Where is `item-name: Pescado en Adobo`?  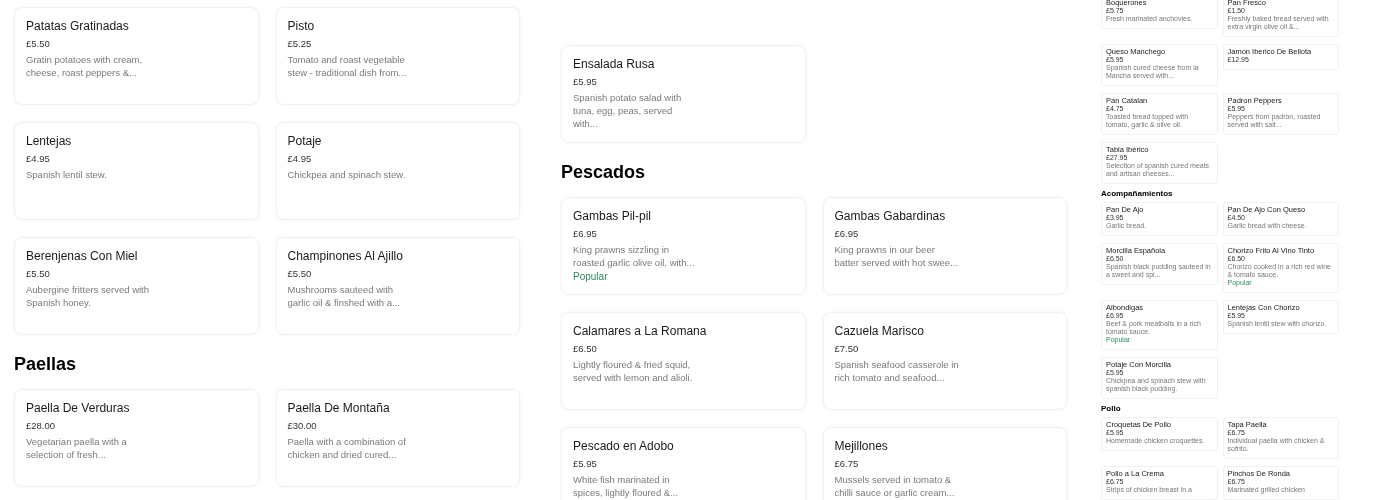 item-name: Pescado en Adobo is located at coordinates (624, 446).